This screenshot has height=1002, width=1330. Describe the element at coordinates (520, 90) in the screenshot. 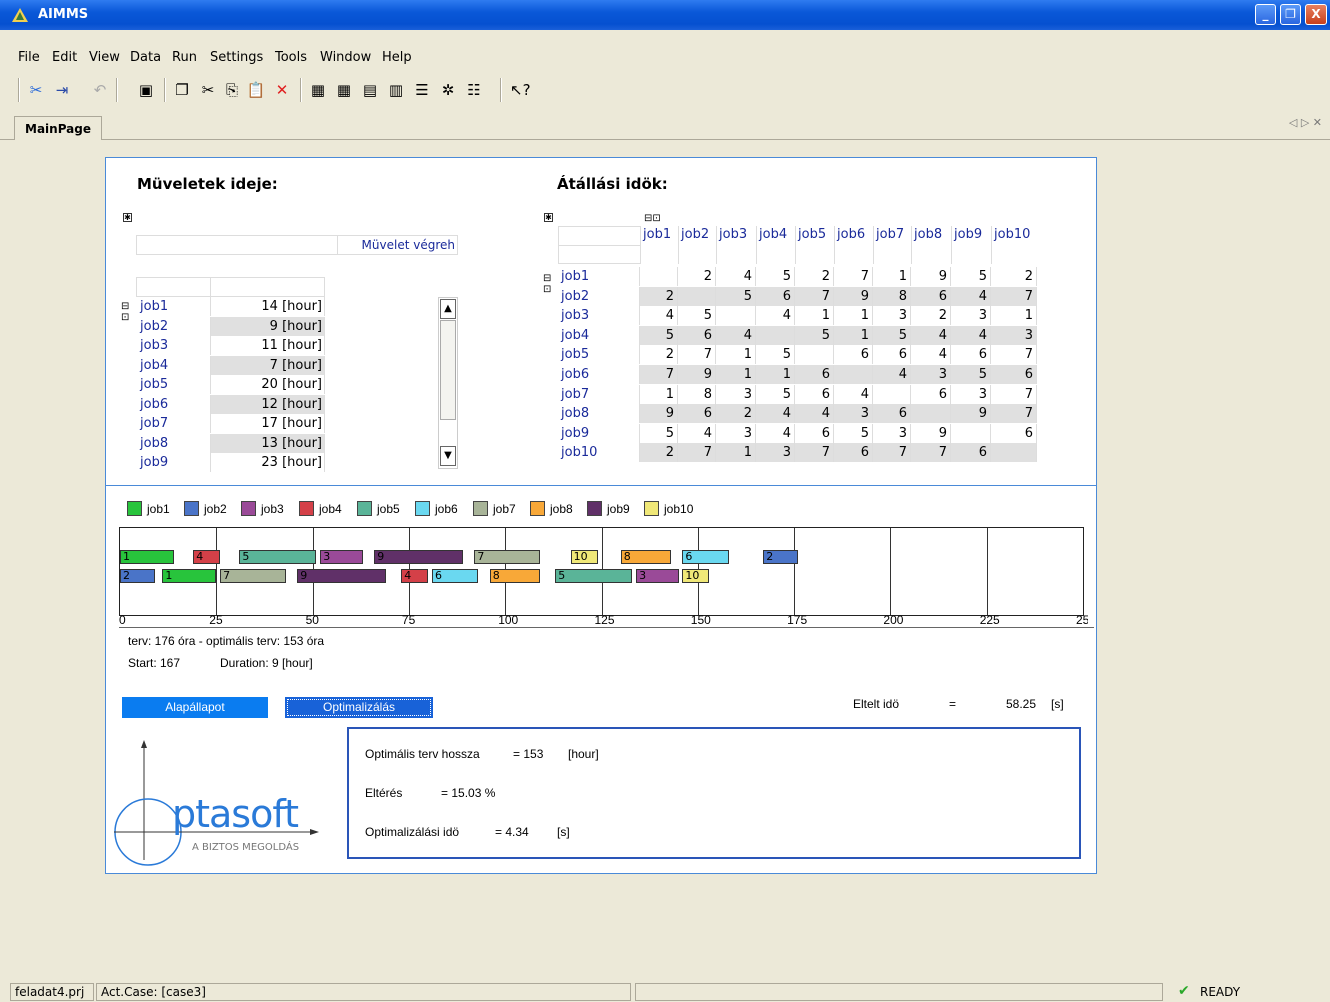

I see `help-pointer-icon: ↖?` at that location.